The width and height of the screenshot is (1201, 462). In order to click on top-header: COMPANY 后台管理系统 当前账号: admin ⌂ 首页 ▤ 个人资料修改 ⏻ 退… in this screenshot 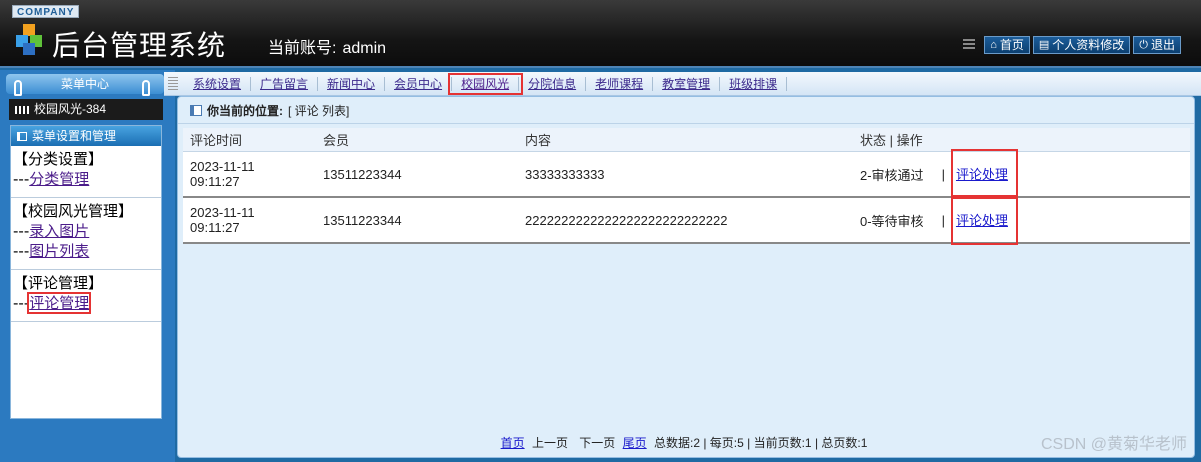, I will do `click(600, 34)`.